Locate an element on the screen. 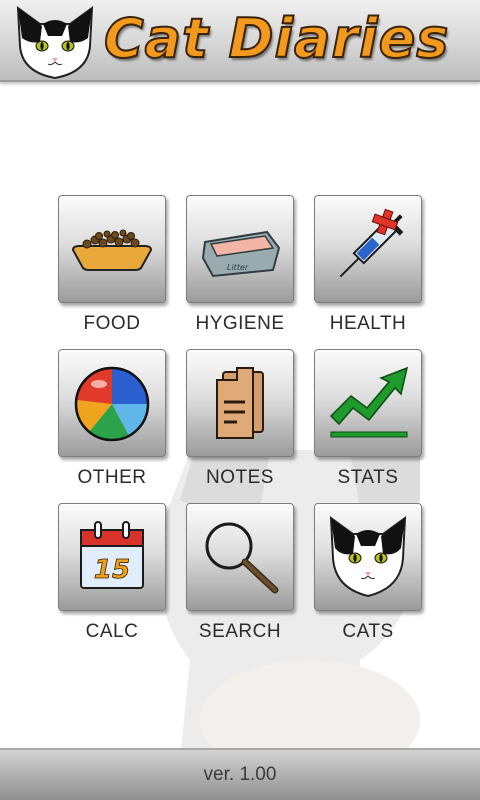  menu-label: HYGIENE is located at coordinates (240, 323).